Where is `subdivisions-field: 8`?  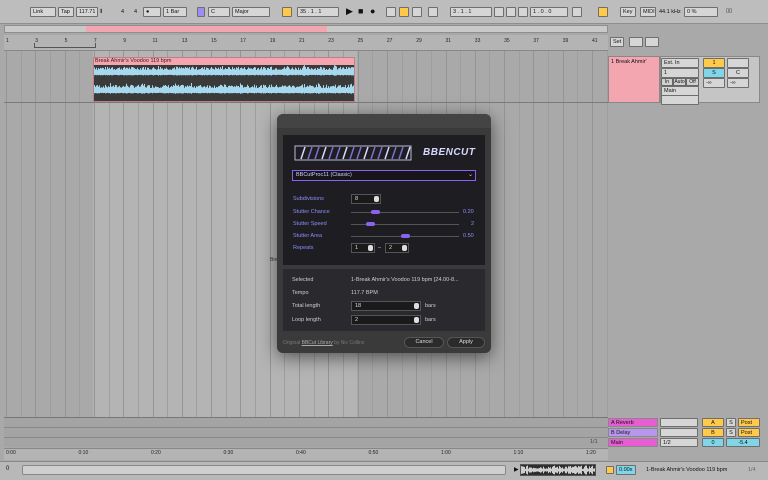 subdivisions-field: 8 is located at coordinates (366, 199).